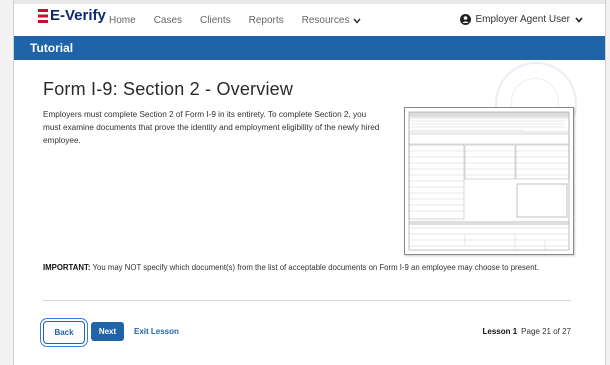  I want to click on tutorial-header: Tutorial, so click(309, 48).